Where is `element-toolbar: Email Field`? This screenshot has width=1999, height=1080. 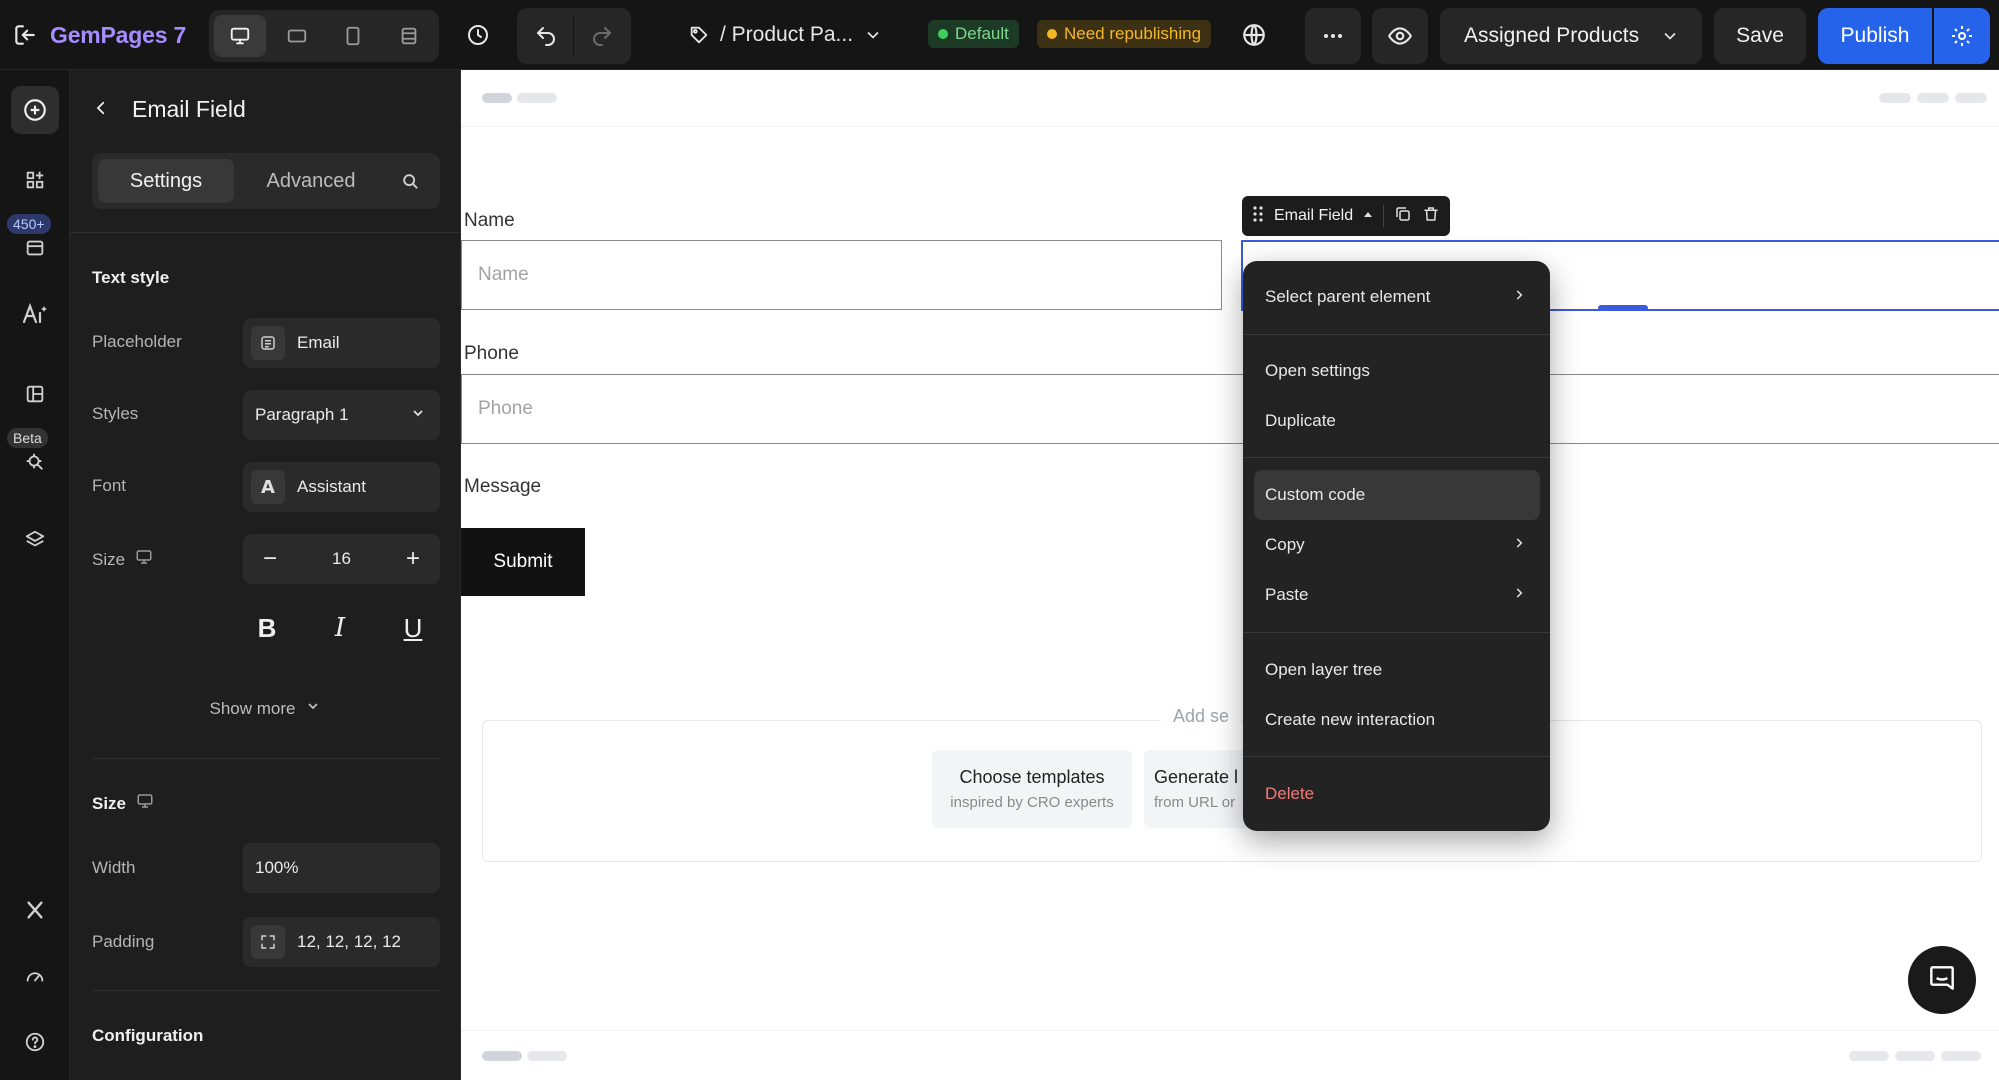 element-toolbar: Email Field is located at coordinates (1346, 216).